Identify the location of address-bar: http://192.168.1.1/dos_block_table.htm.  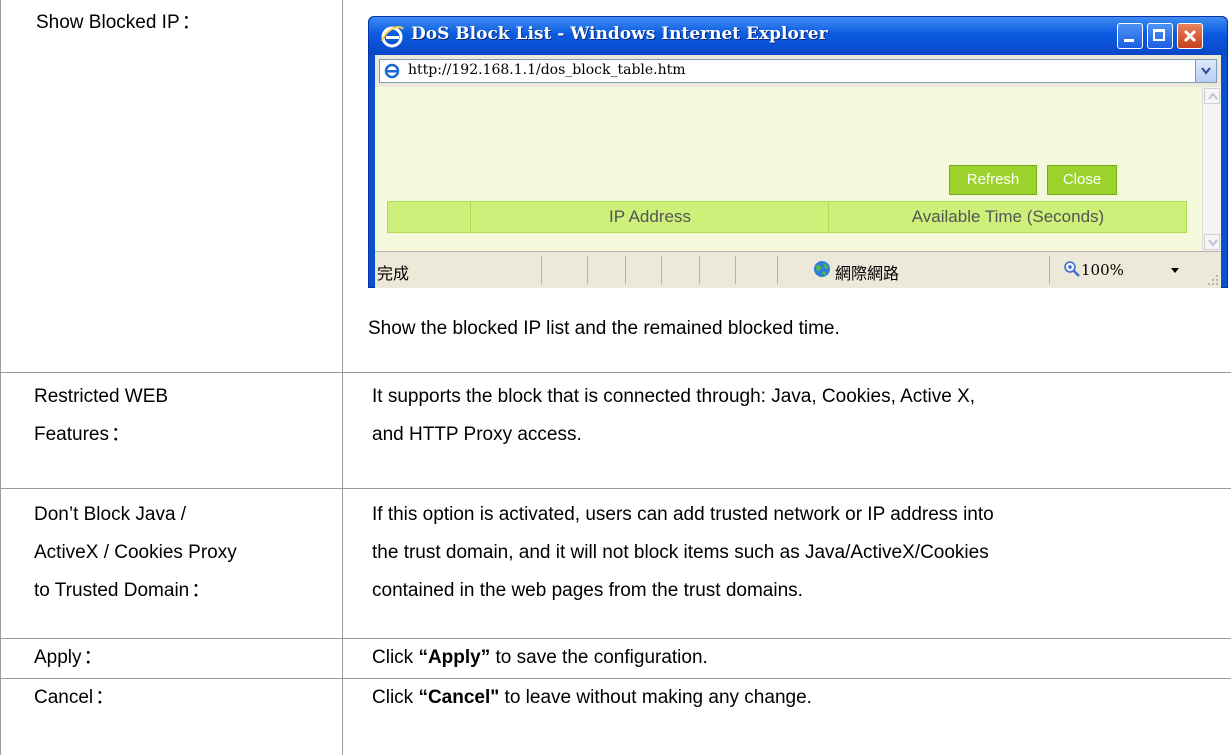
(798, 71).